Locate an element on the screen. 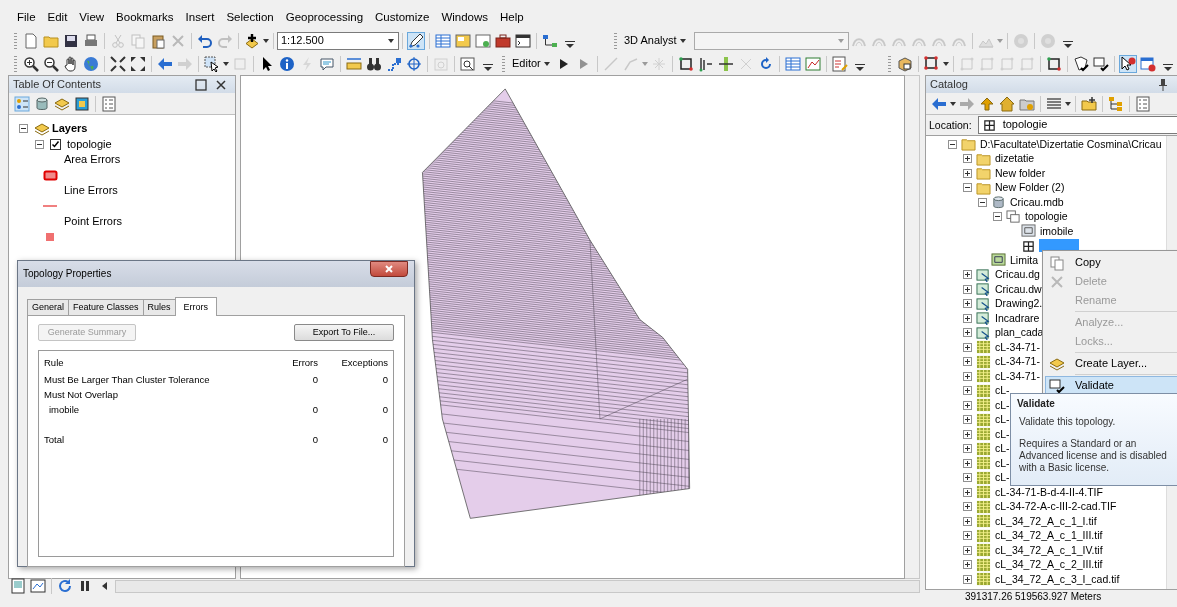  layout-view-icon is located at coordinates (18, 586).